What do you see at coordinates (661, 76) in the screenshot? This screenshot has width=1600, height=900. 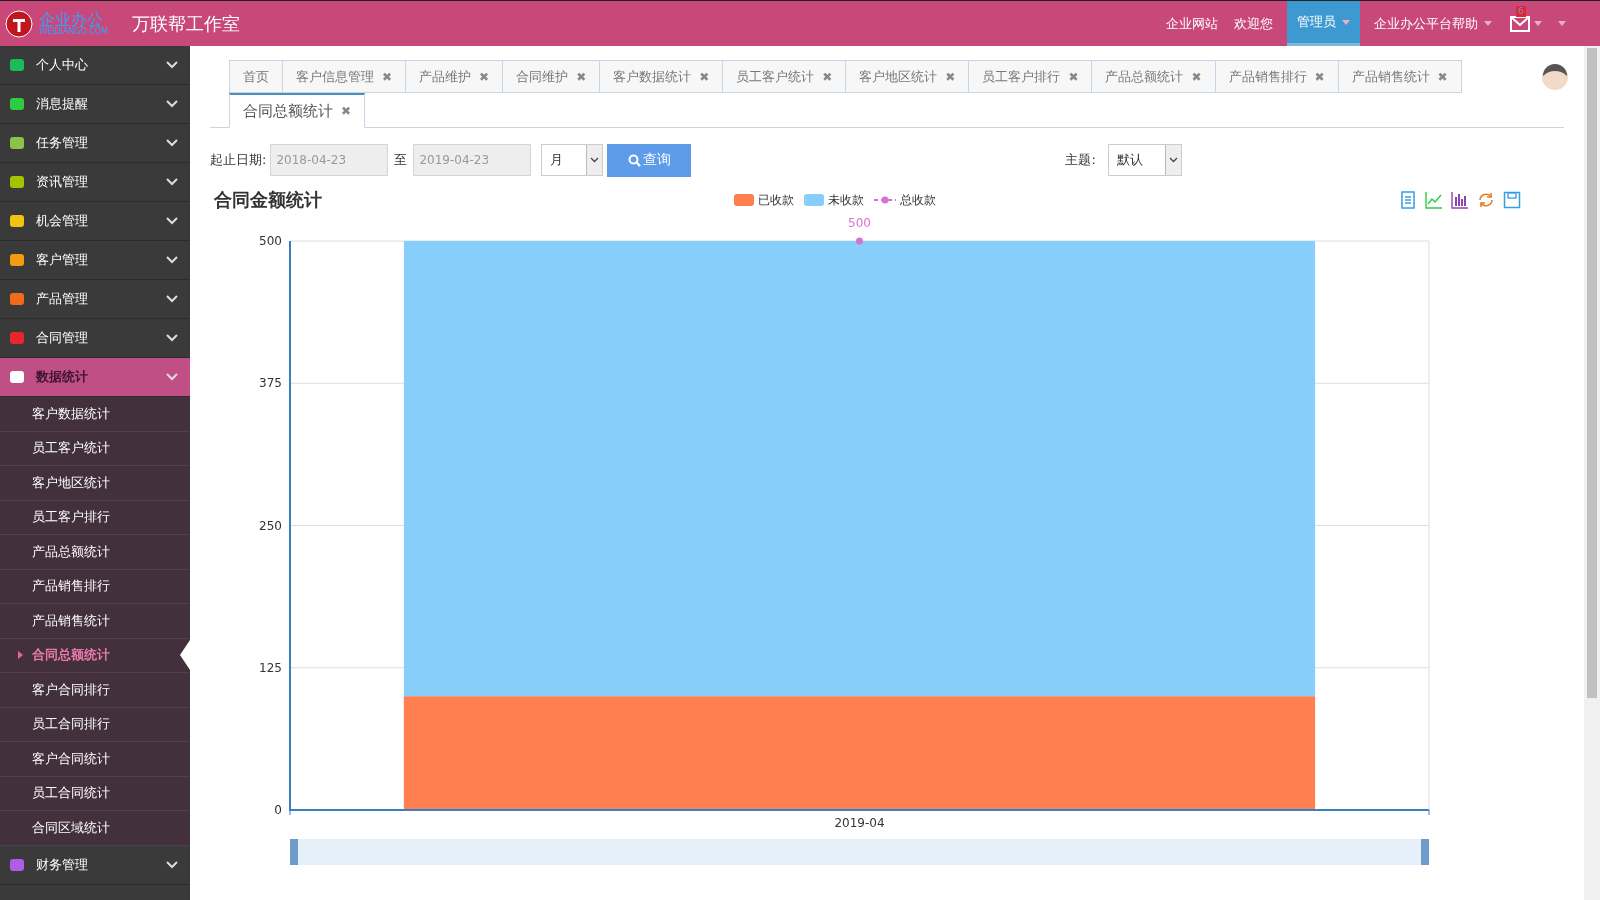 I see `tab: 客户数据统计 ✖` at bounding box center [661, 76].